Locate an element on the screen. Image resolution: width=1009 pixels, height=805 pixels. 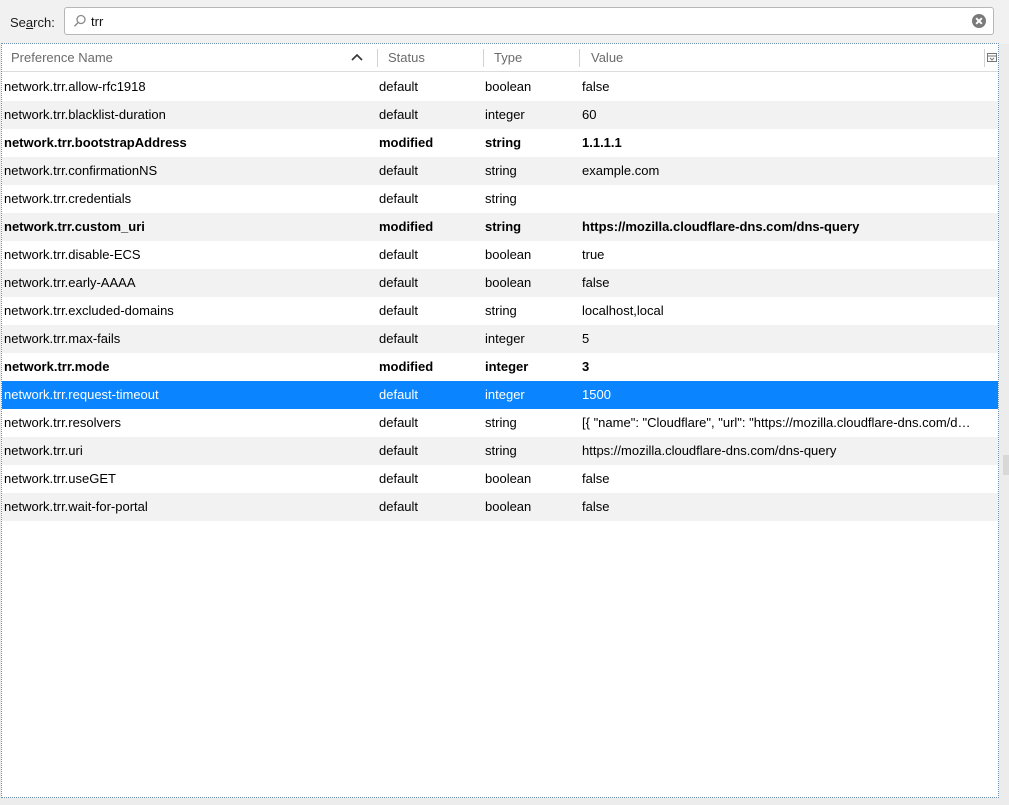
column-picker-icon is located at coordinates (992, 58).